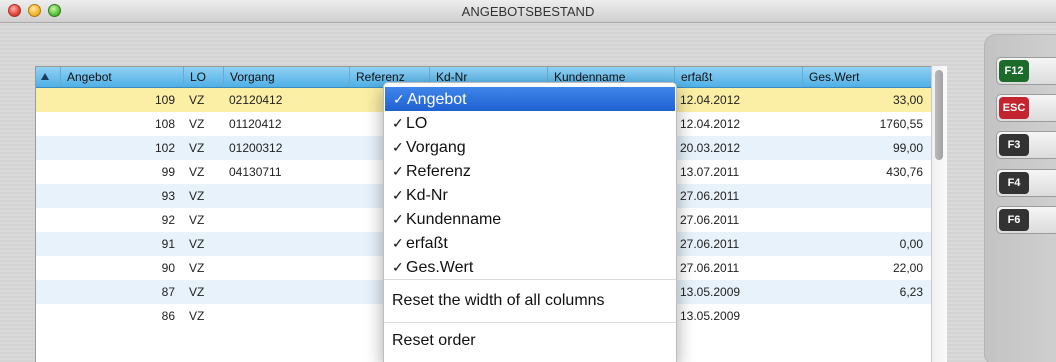  I want to click on menu-item-label: Kundenname, so click(454, 219).